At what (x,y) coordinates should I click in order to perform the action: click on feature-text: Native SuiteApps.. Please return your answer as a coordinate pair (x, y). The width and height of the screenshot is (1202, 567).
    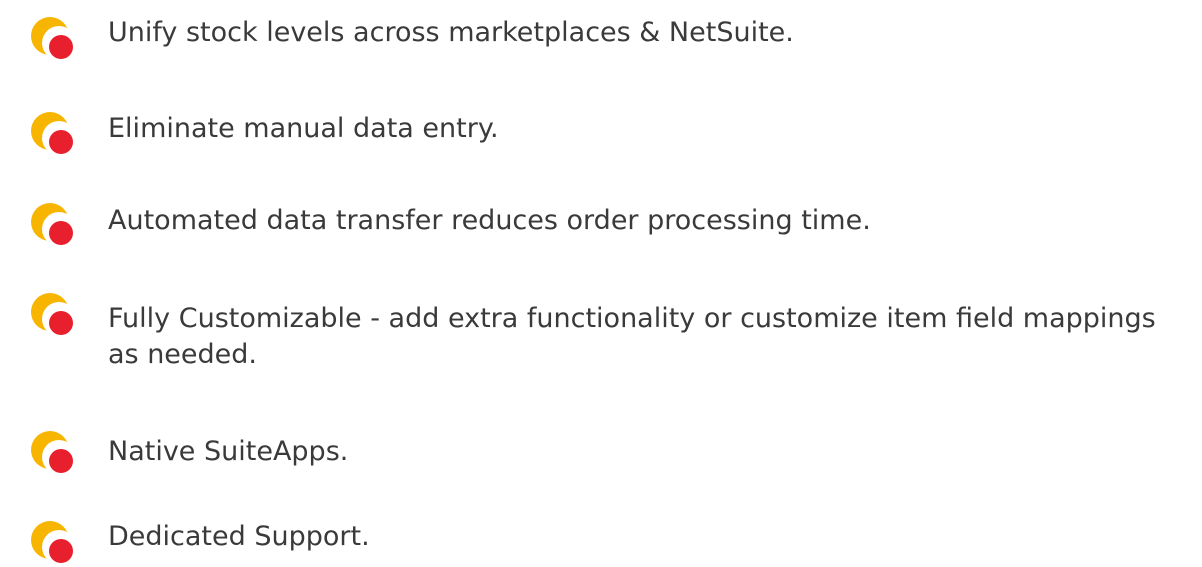
    Looking at the image, I should click on (228, 451).